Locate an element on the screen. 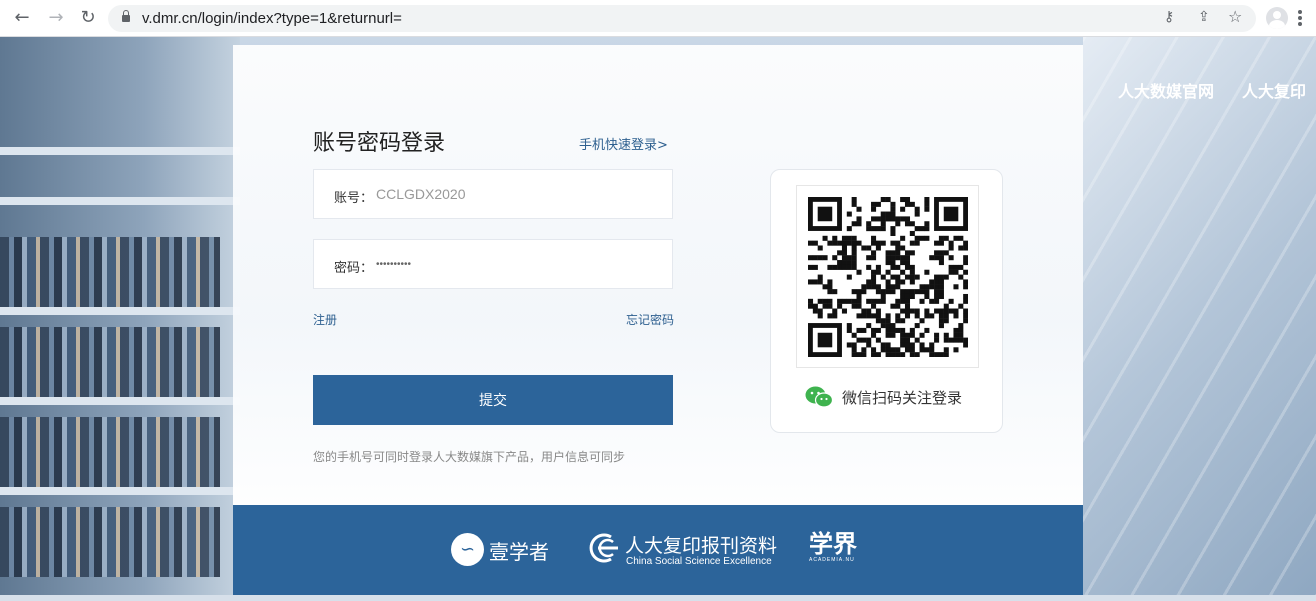  xuejie-logo-text: 学界 is located at coordinates (833, 544).